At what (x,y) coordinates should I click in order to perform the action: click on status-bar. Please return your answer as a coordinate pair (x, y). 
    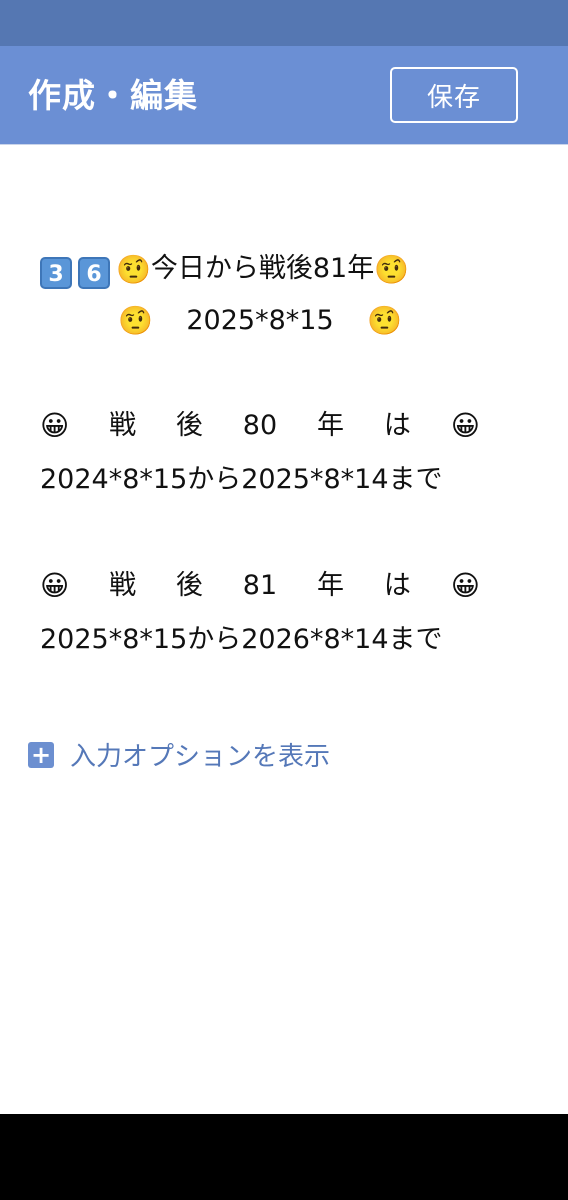
    Looking at the image, I should click on (284, 23).